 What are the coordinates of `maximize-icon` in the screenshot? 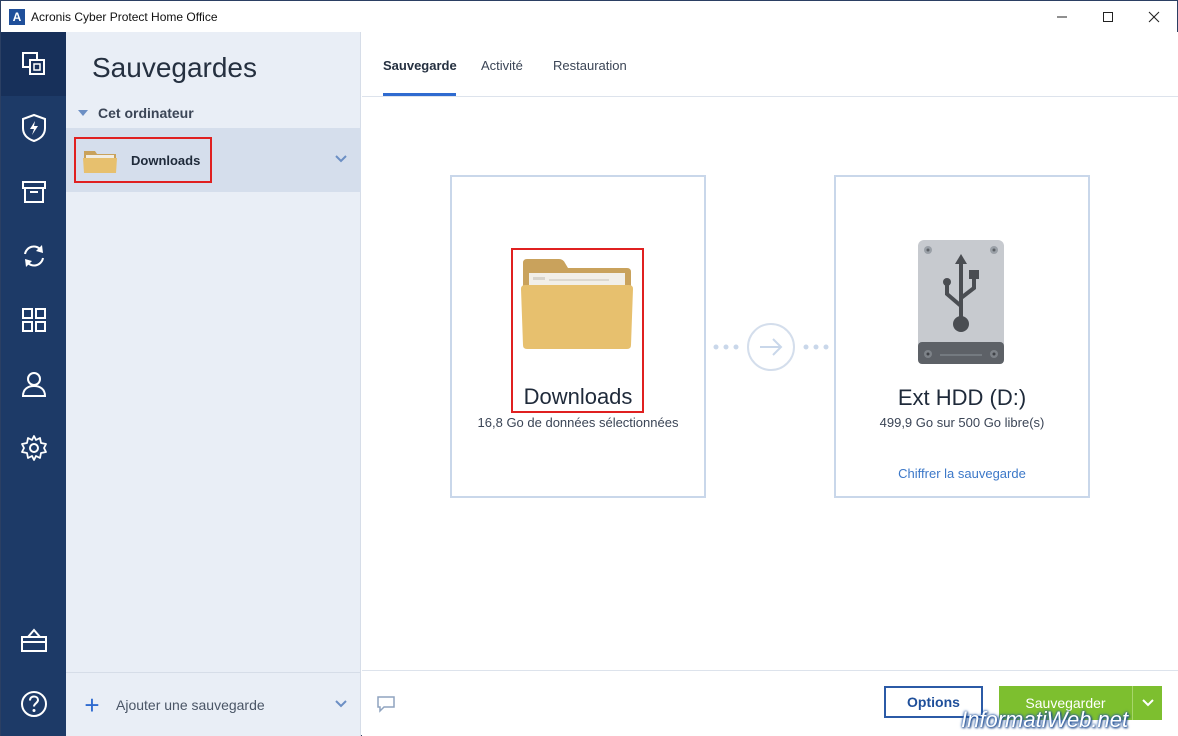 It's located at (1108, 16).